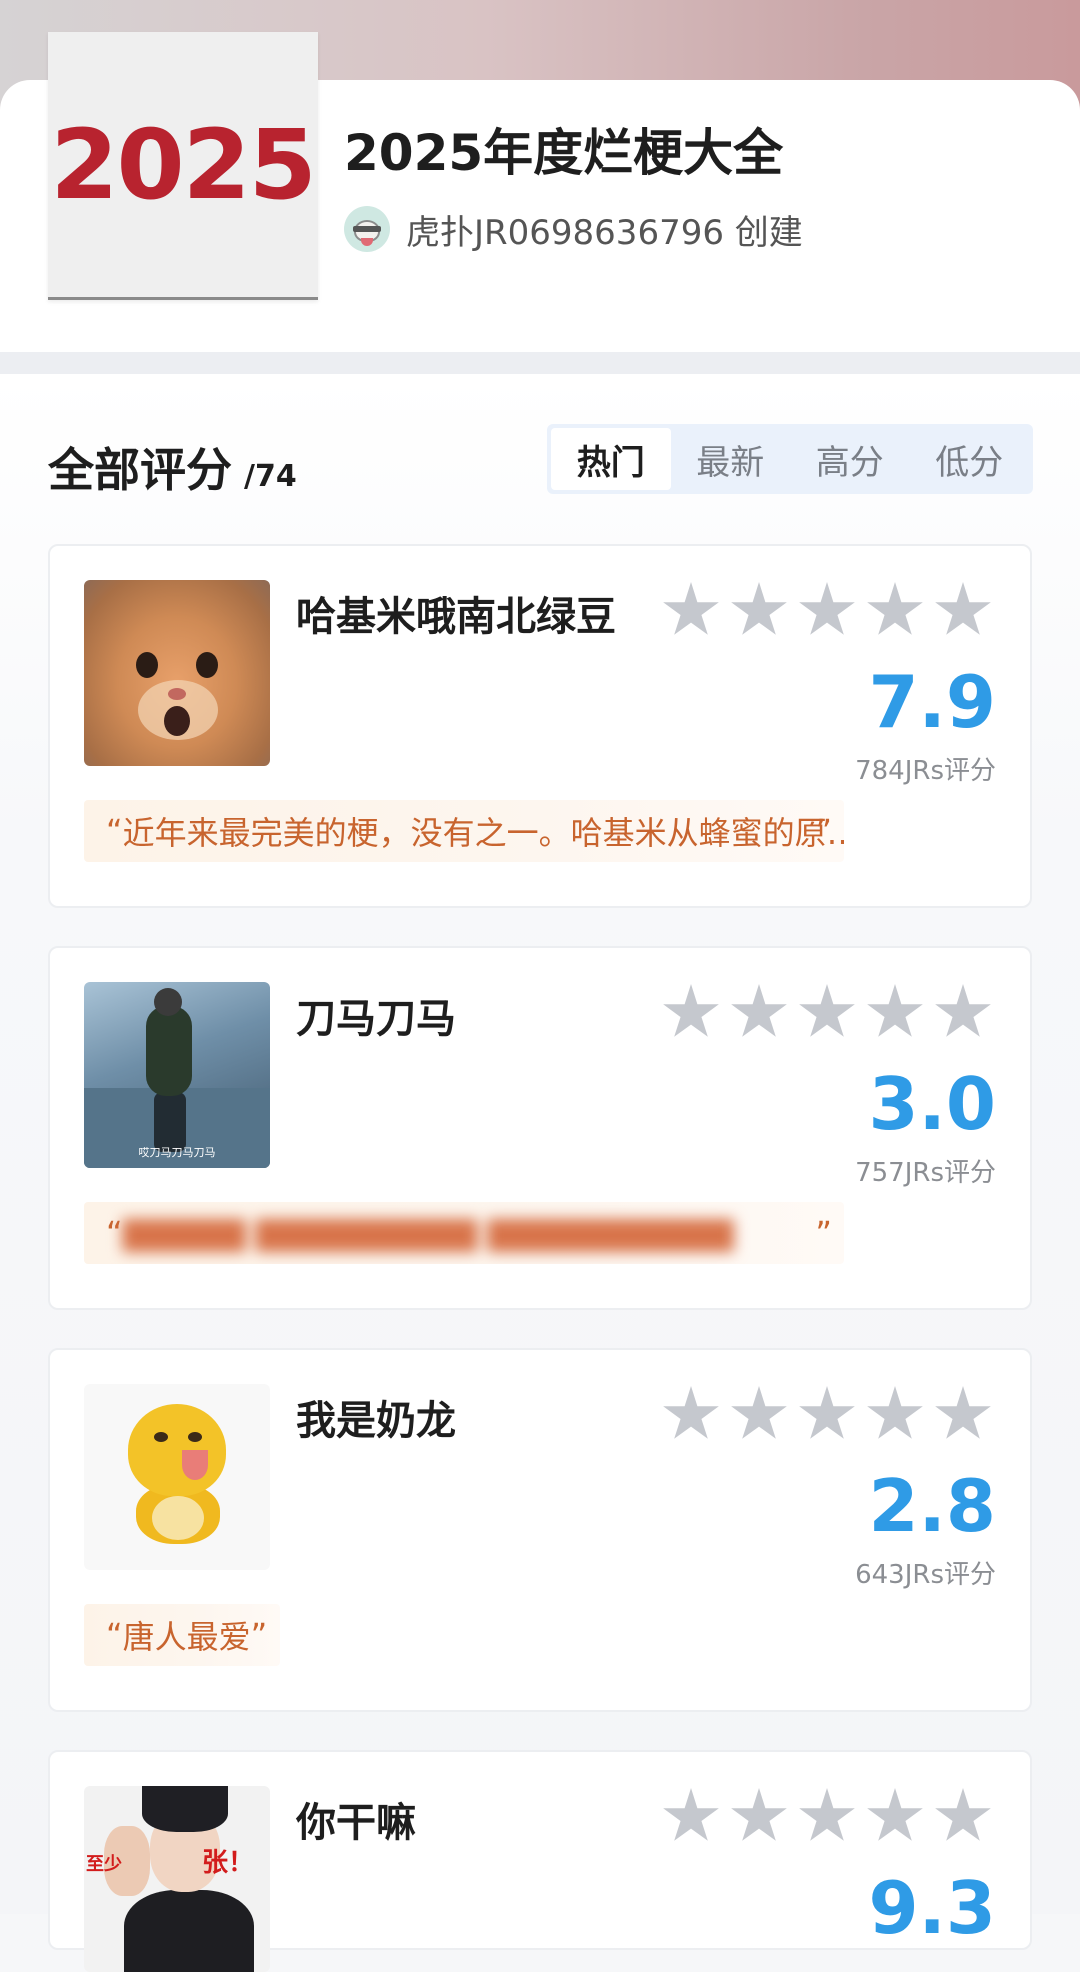 The width and height of the screenshot is (1080, 1972). What do you see at coordinates (177, 1075) in the screenshot?
I see `dancing-figure-icon: 哎刀马刀马刀马` at bounding box center [177, 1075].